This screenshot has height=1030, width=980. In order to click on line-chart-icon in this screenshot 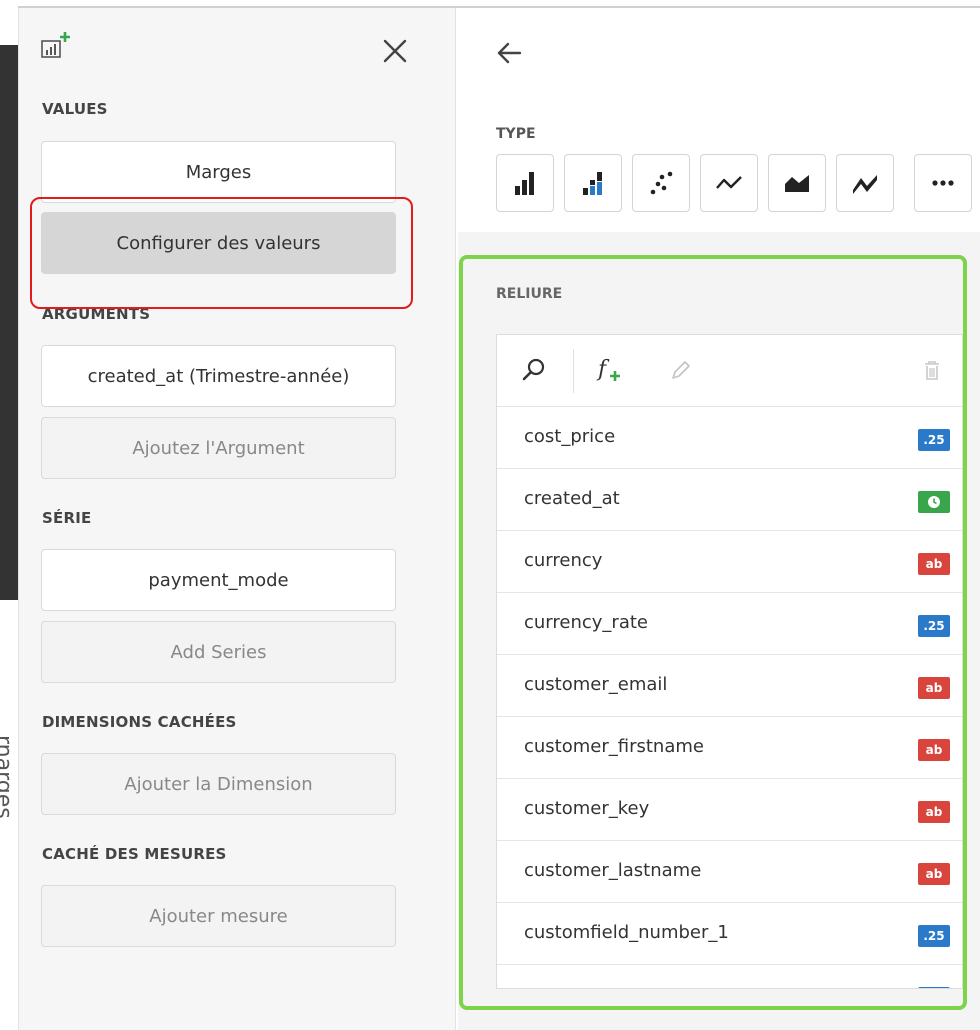, I will do `click(729, 182)`.